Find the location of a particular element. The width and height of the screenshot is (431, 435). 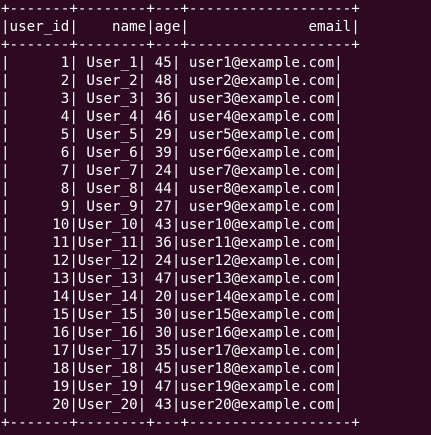

table-row: | 2| User_2| 48| user2@example.com| is located at coordinates (172, 81).